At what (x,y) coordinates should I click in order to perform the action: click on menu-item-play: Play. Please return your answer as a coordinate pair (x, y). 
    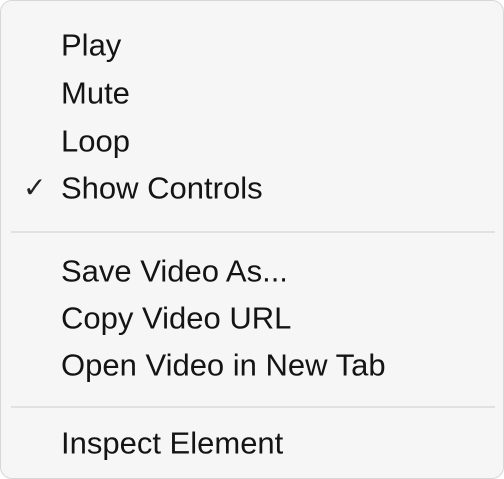
    Looking at the image, I should click on (252, 45).